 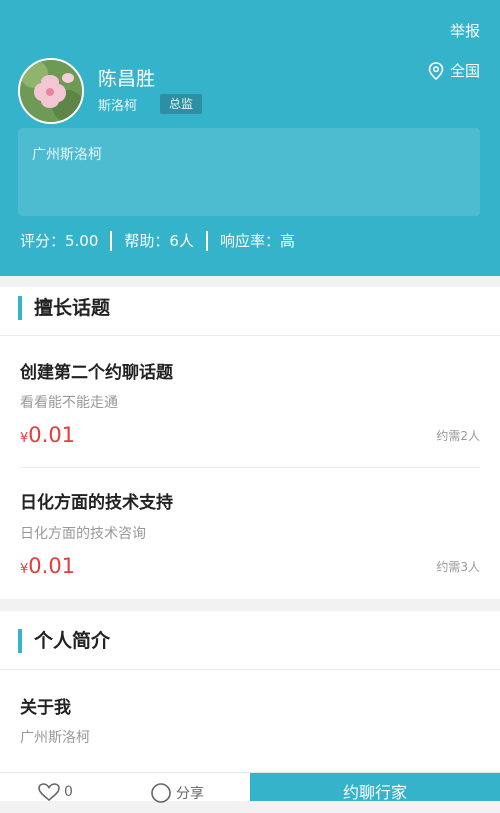 I want to click on region-selector: 全国, so click(x=454, y=70).